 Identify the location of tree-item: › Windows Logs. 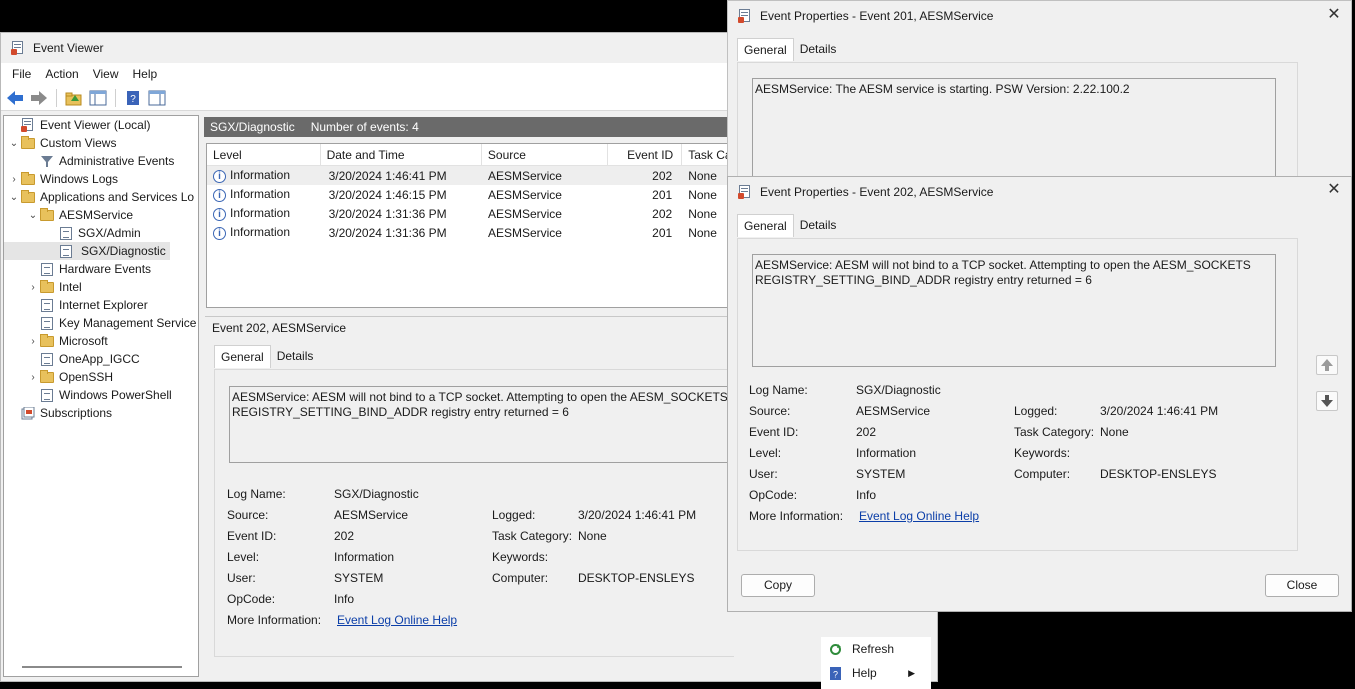
(101, 179).